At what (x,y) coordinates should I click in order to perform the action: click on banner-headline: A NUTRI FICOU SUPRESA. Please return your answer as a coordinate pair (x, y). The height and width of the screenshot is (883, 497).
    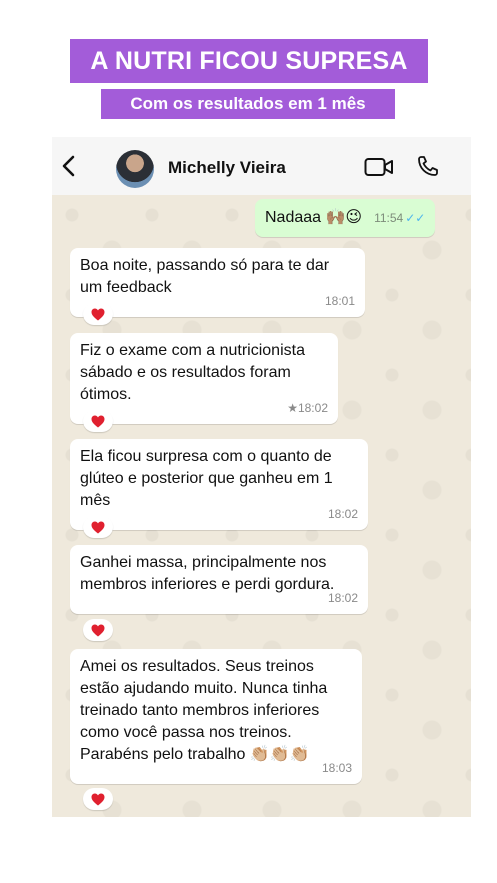
    Looking at the image, I should click on (249, 61).